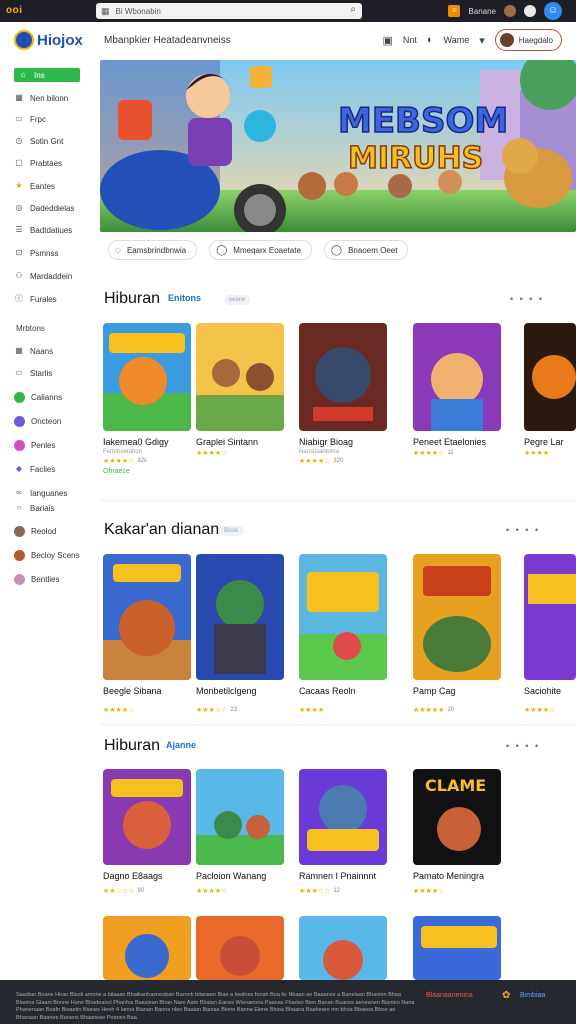 Image resolution: width=576 pixels, height=1024 pixels. I want to click on sidebar-item: ⓘ Furales, so click(35, 299).